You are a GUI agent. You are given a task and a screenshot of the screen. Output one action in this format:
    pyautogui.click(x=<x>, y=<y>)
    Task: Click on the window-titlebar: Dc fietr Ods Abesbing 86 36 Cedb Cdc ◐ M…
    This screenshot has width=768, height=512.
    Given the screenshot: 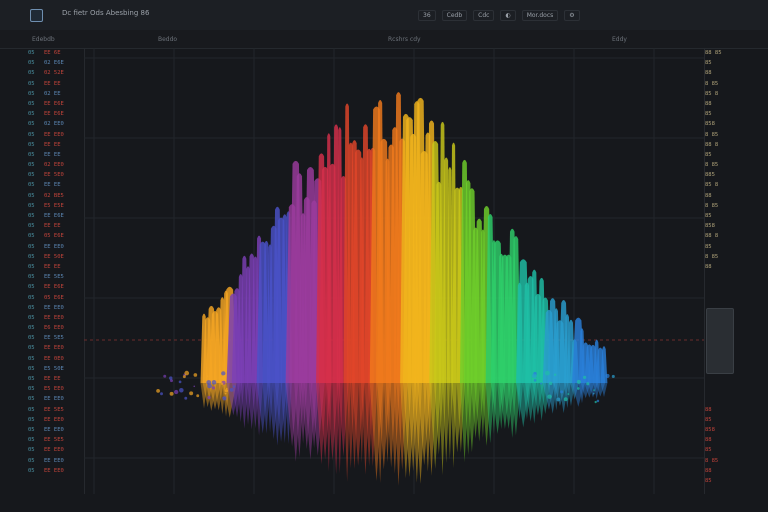 What is the action you would take?
    pyautogui.click(x=384, y=15)
    